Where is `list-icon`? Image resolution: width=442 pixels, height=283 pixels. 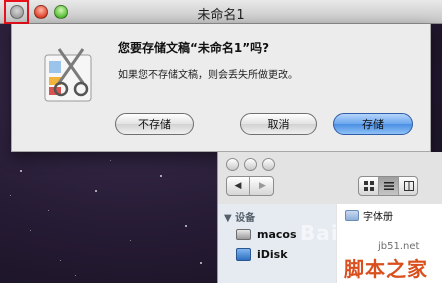
list-icon is located at coordinates (388, 186).